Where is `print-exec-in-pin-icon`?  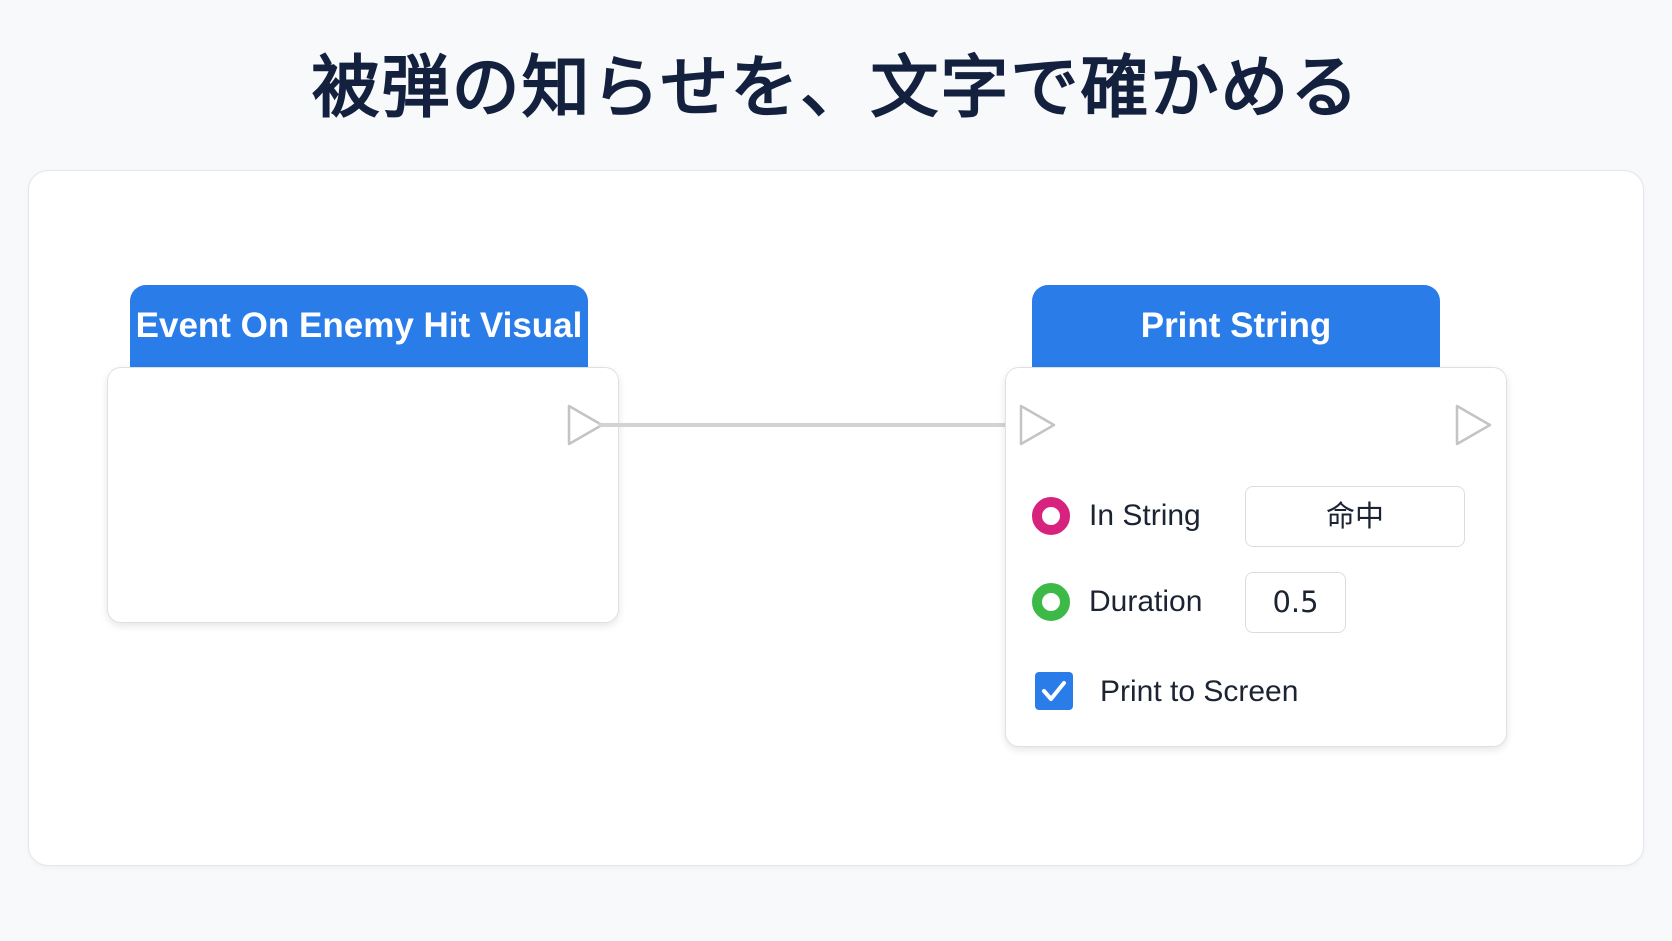 print-exec-in-pin-icon is located at coordinates (1038, 425).